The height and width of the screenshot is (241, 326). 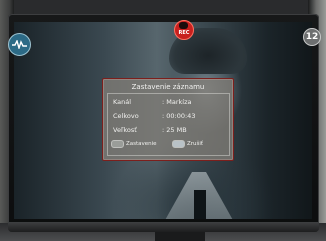 I want to click on ok-key-icon, so click(x=117, y=143).